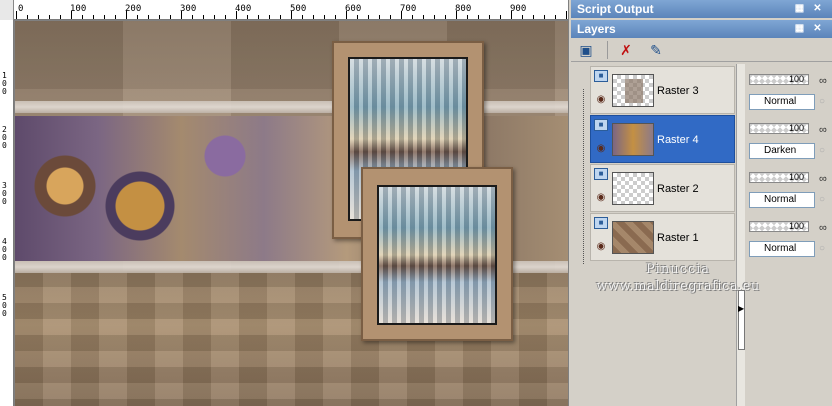 This screenshot has width=832, height=406. I want to click on layer-name: Raster 3, so click(678, 91).